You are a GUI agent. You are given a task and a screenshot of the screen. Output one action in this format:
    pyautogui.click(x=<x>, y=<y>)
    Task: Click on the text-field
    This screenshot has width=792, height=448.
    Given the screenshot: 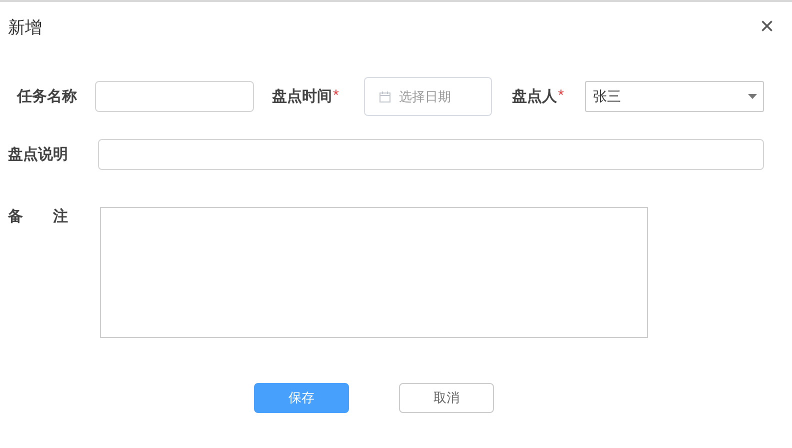 What is the action you would take?
    pyautogui.click(x=174, y=96)
    